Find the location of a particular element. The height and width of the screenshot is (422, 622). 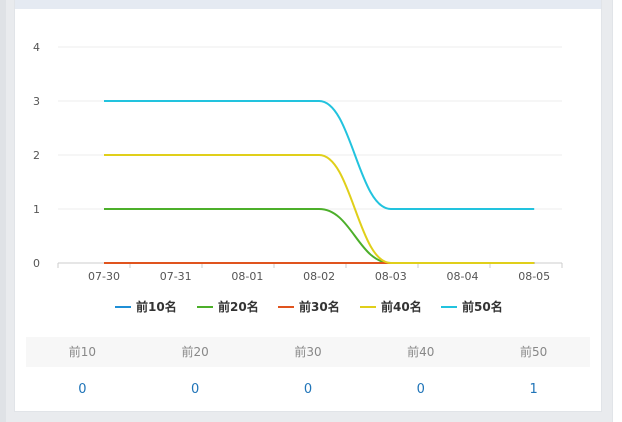

stats-header-top30: 前30 is located at coordinates (308, 352).